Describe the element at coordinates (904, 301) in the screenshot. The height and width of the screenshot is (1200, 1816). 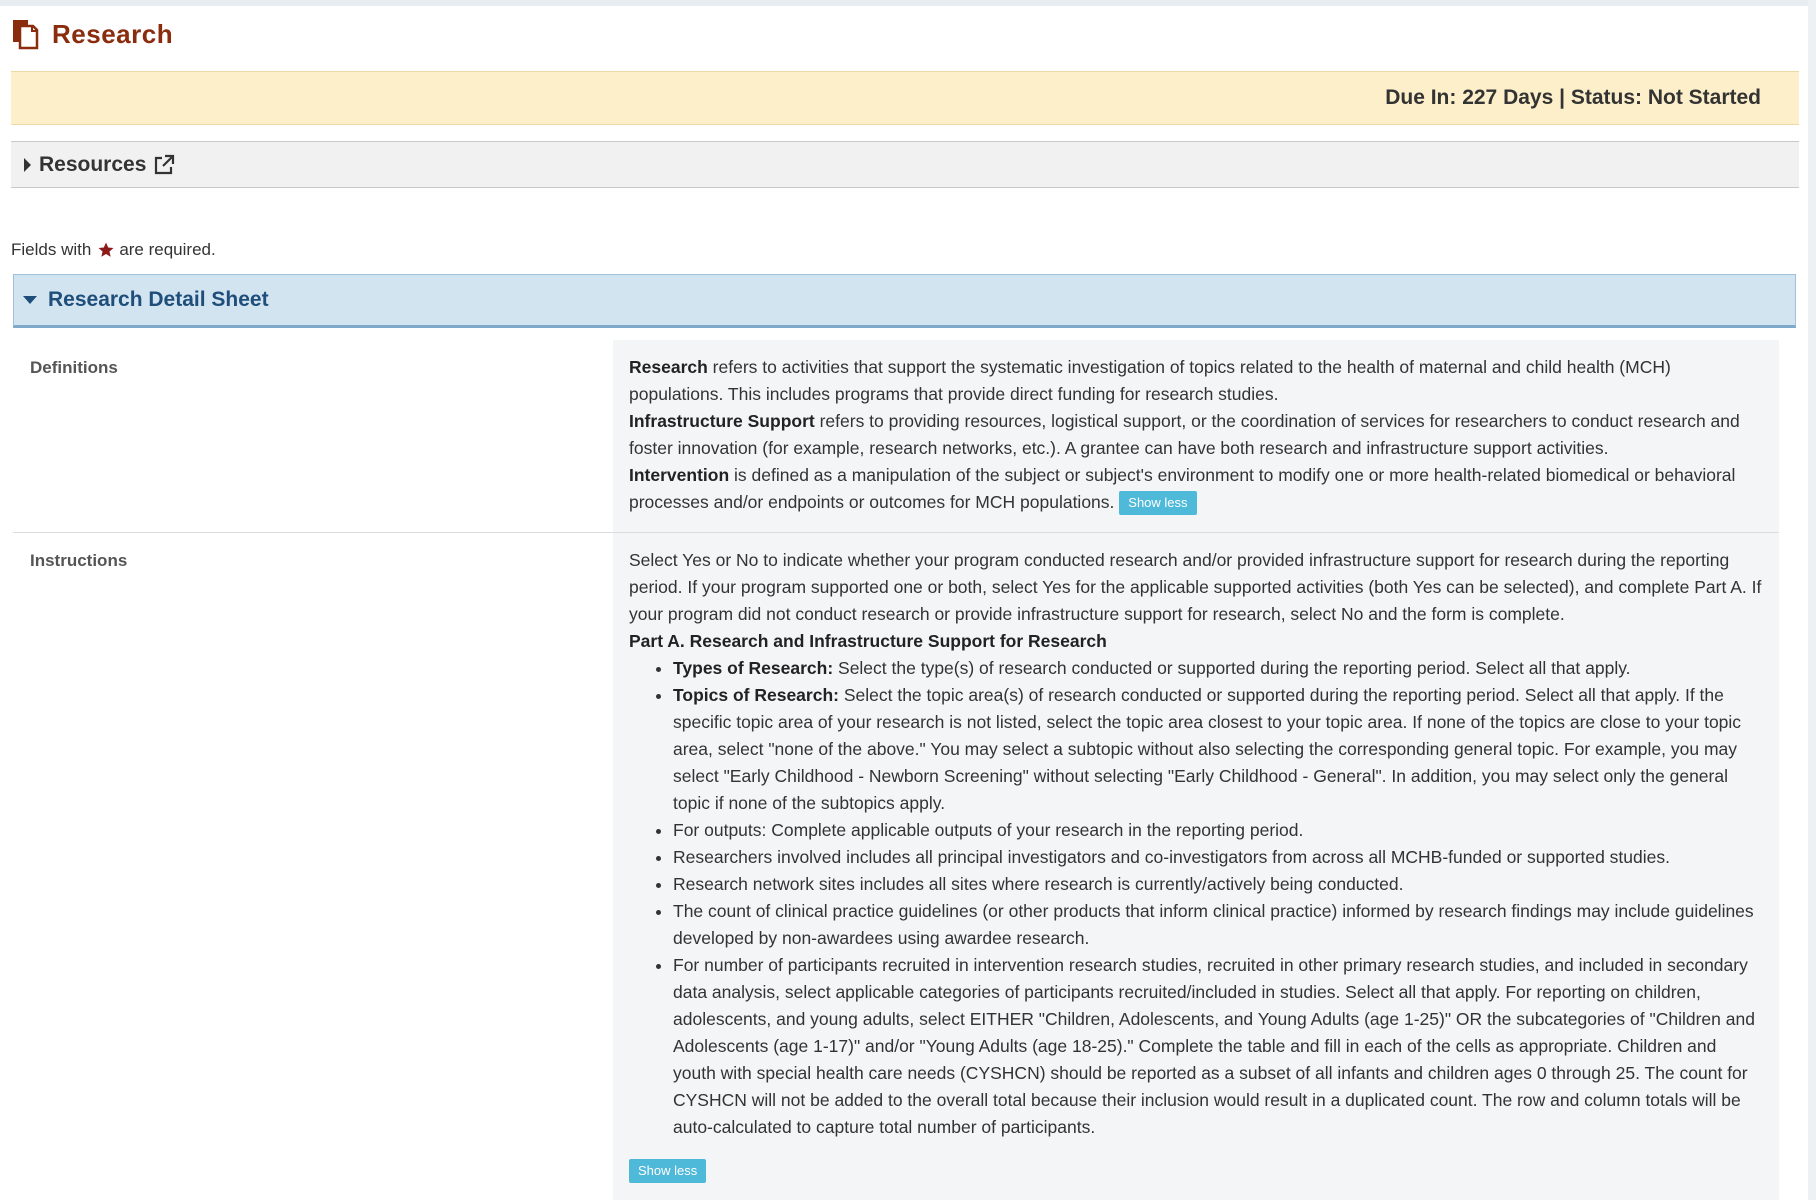
I see `research-detail-sheet-toggle: Research Detail Sheet` at that location.